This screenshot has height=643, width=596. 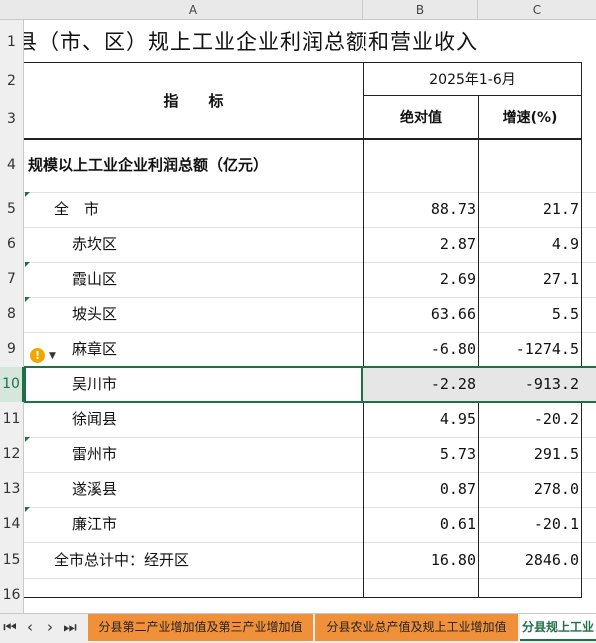 I want to click on row-name-12: 雷州市, so click(x=94, y=454).